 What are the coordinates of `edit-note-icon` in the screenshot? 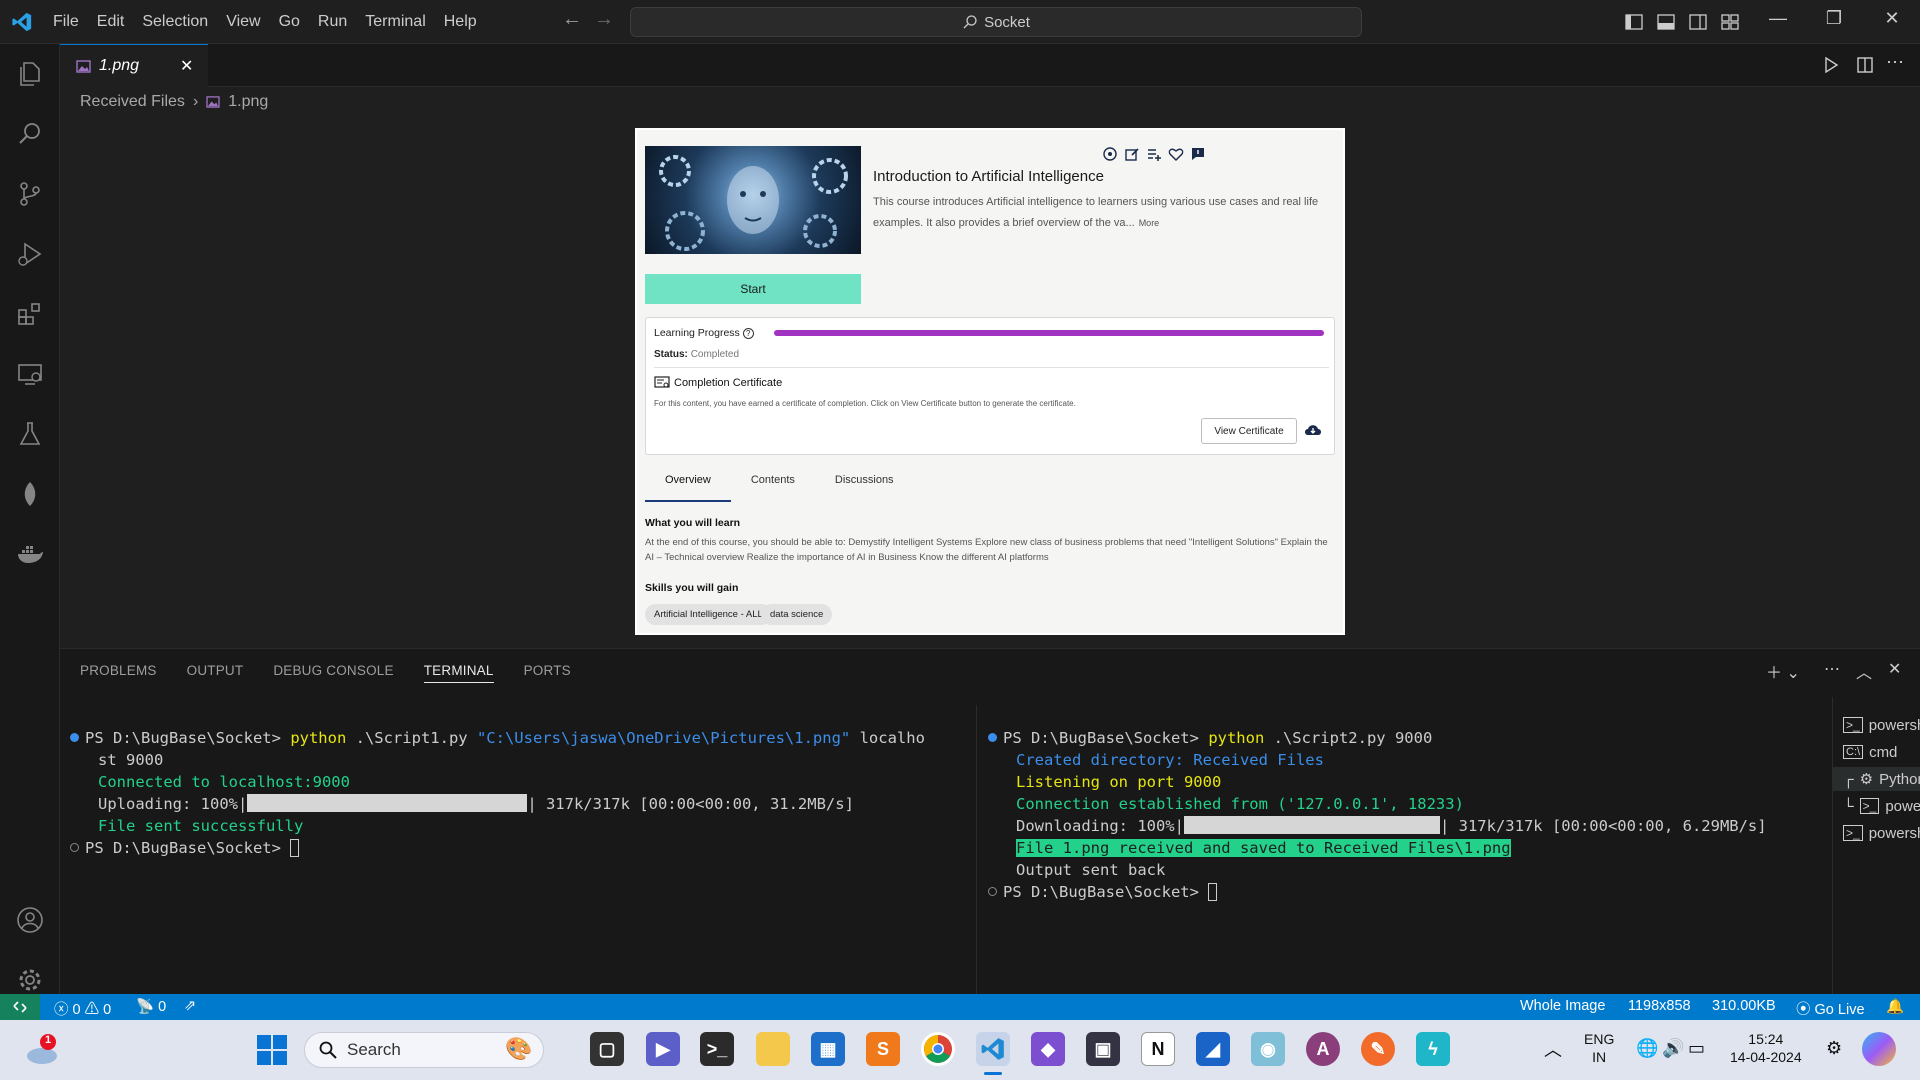 It's located at (1132, 154).